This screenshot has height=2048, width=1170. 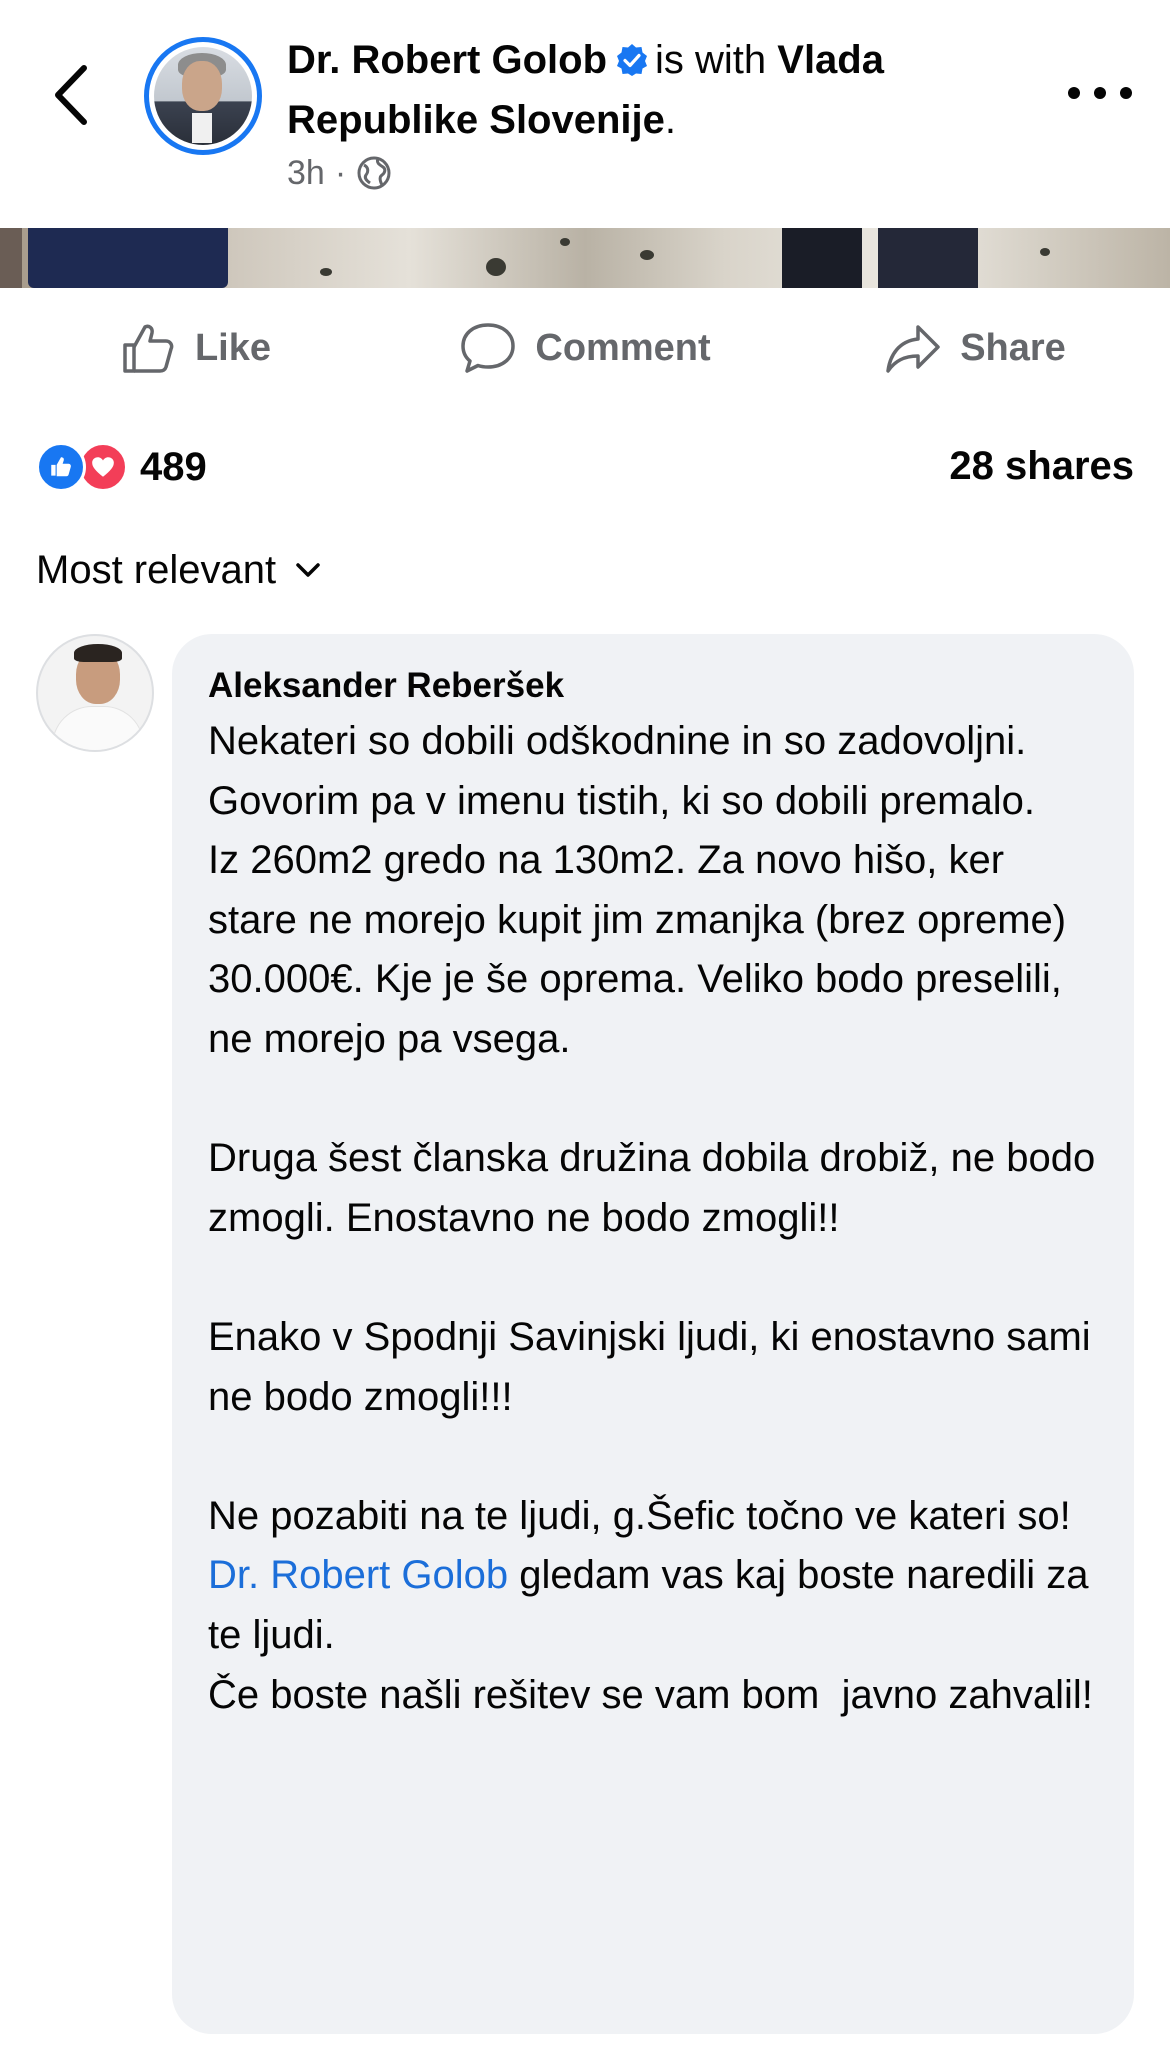 I want to click on reactions-summary: 489, so click(x=121, y=467).